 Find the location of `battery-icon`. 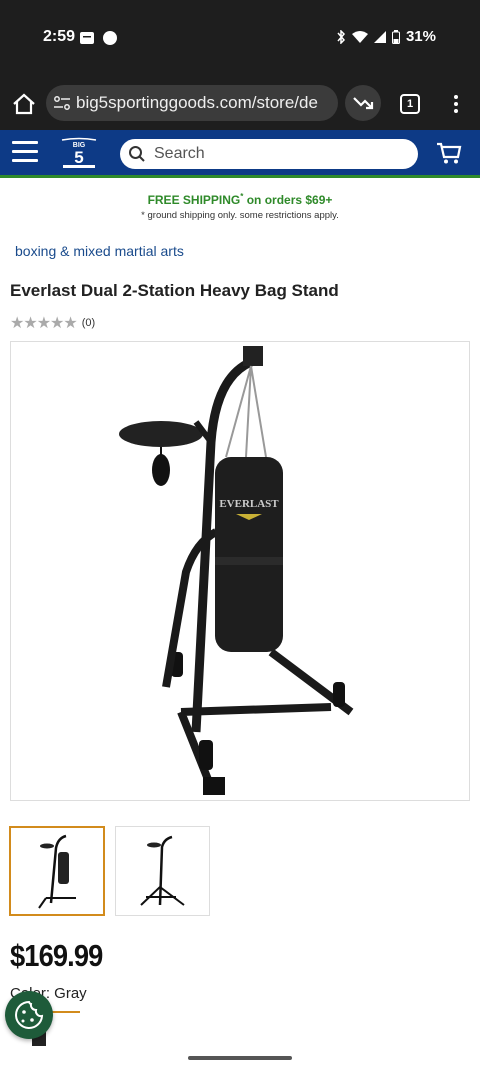

battery-icon is located at coordinates (395, 36).